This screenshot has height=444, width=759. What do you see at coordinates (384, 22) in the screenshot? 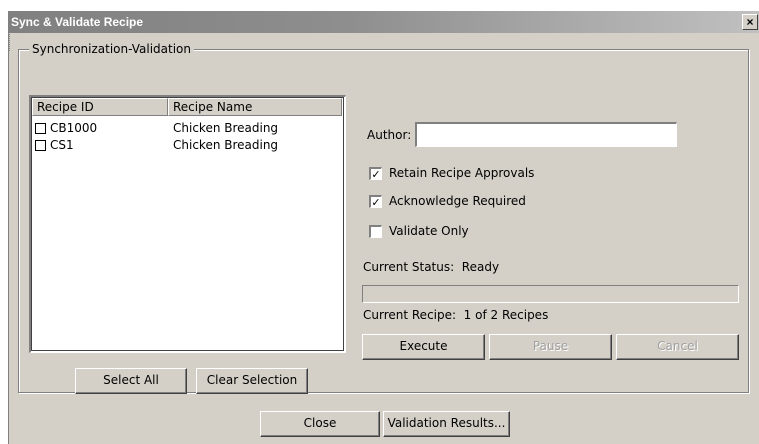
I see `title-bar: Sync & Validate Recipe ×` at bounding box center [384, 22].